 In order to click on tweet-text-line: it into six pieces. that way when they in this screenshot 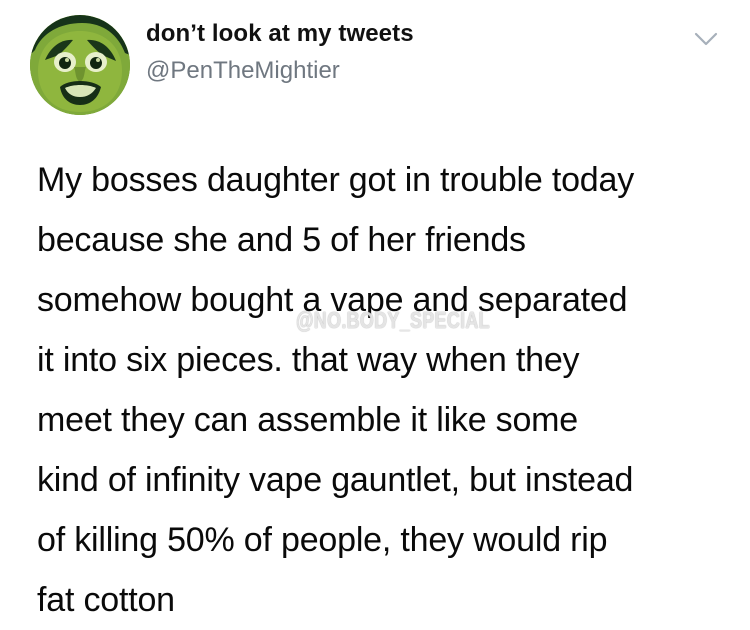, I will do `click(308, 360)`.